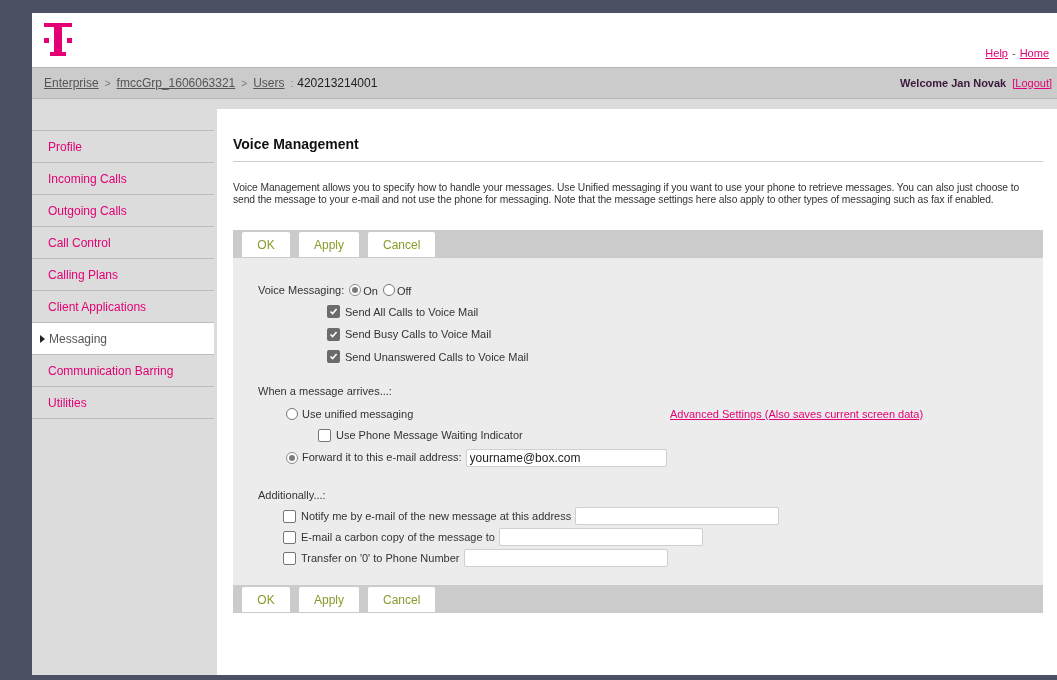  What do you see at coordinates (418, 334) in the screenshot?
I see `checkbox-label: Send Busy Calls to Voice Mail` at bounding box center [418, 334].